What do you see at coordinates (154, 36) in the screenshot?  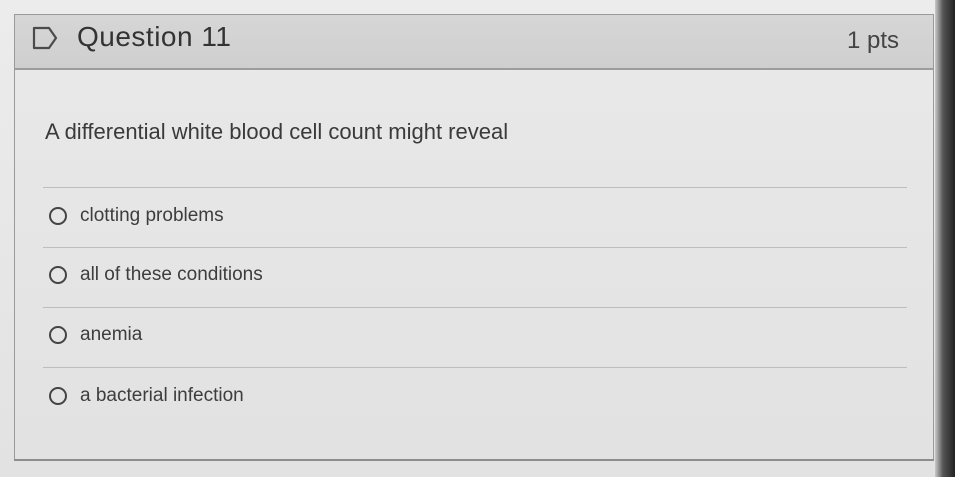 I see `question-title: Question 11` at bounding box center [154, 36].